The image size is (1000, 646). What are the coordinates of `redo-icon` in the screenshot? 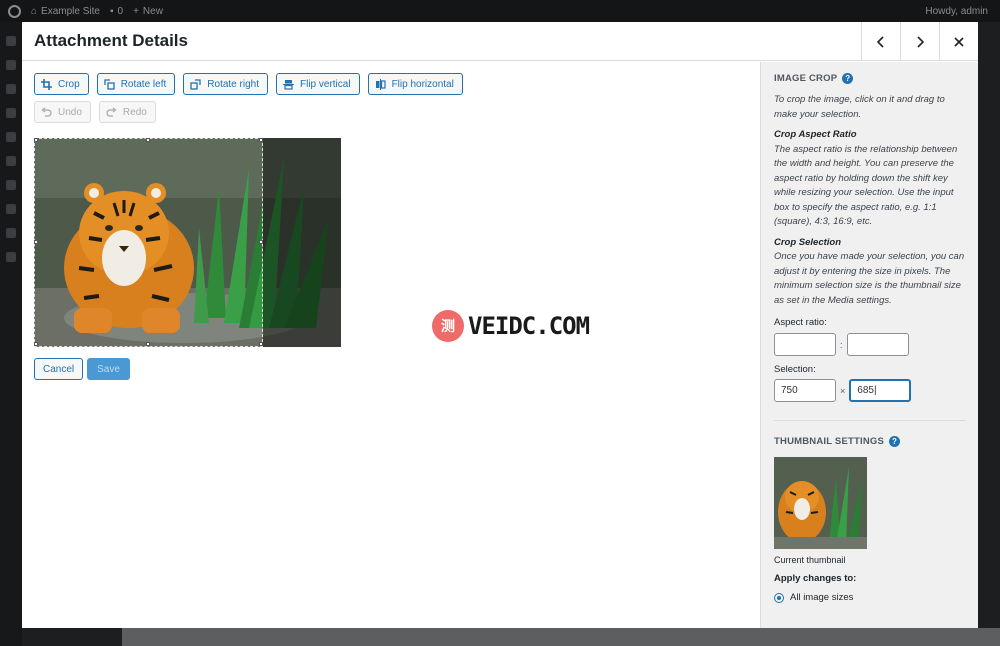 It's located at (111, 111).